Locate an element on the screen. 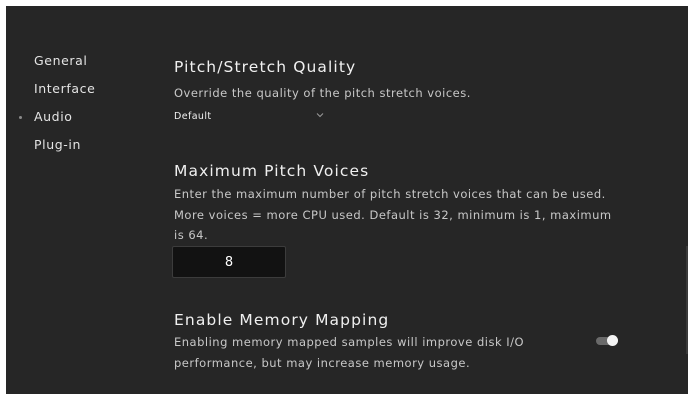  pitch-quality-dropdown: Default is located at coordinates (254, 118).